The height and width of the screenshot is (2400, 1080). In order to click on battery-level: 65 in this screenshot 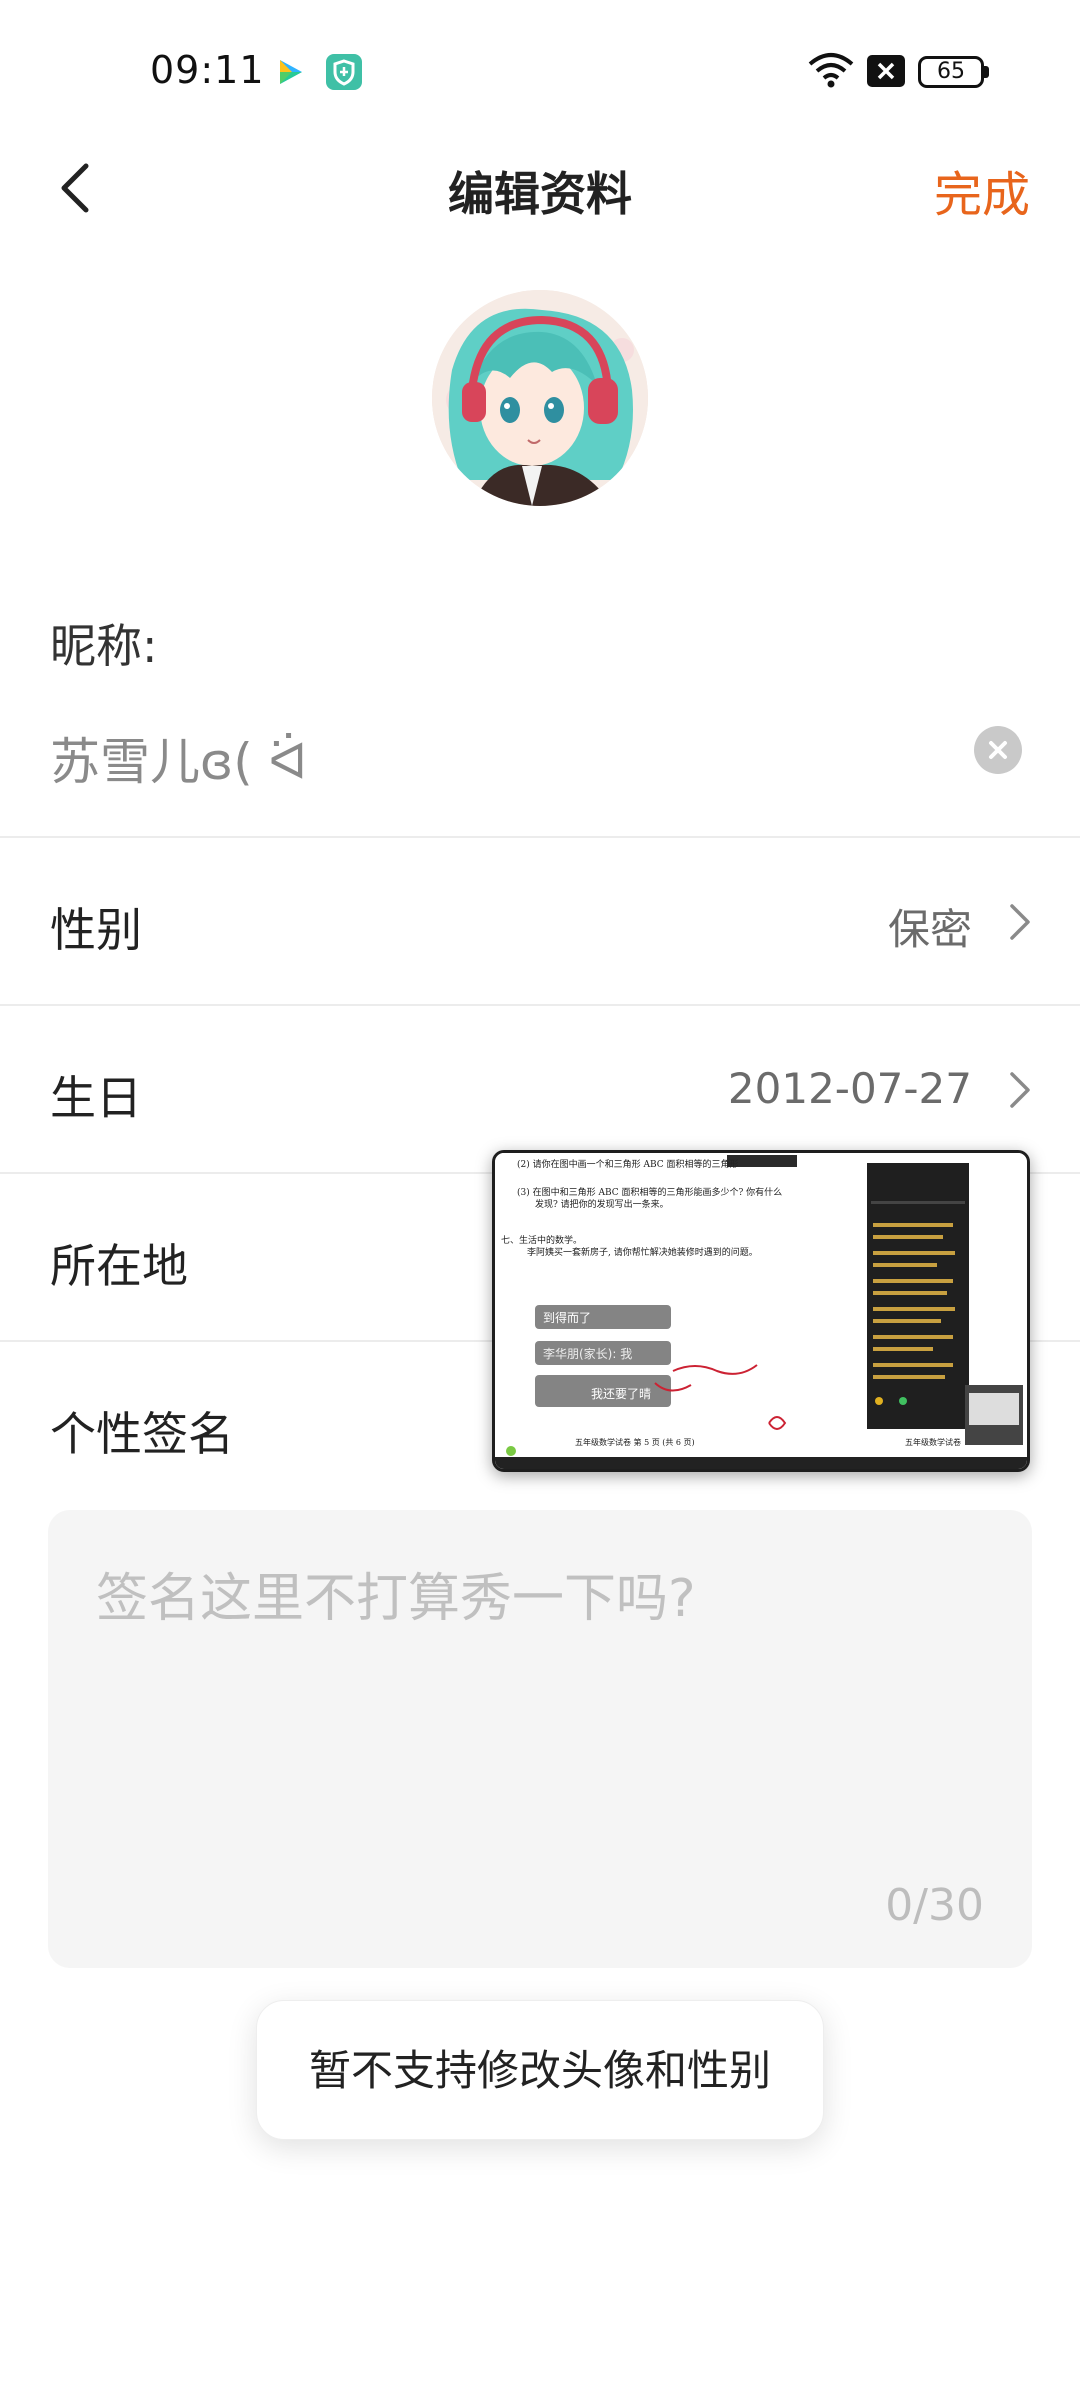, I will do `click(951, 71)`.